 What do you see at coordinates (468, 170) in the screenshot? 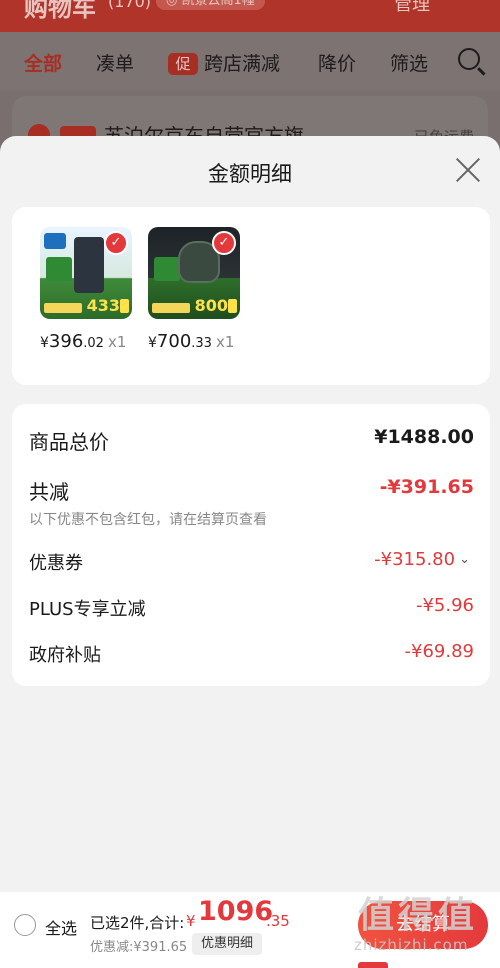
I see `close-icon` at bounding box center [468, 170].